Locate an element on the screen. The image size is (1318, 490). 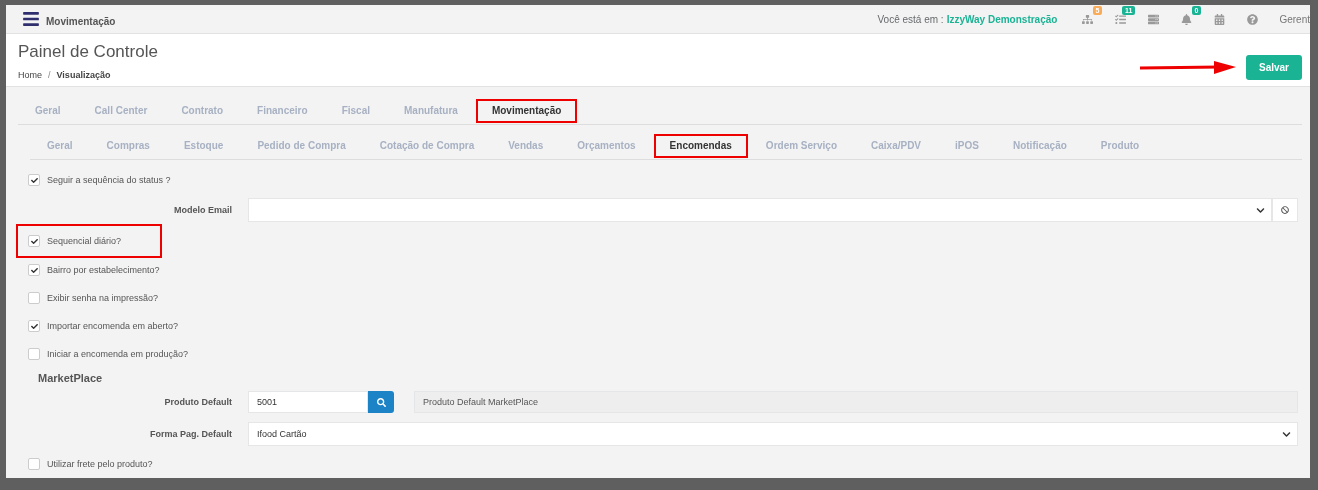
checkbox-label: Seguir a sequência do status ? is located at coordinates (109, 180).